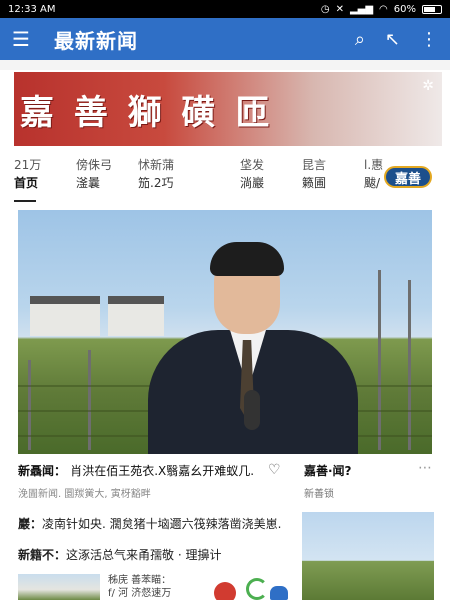 This screenshot has width=450, height=600. I want to click on weibo-icon, so click(225, 591).